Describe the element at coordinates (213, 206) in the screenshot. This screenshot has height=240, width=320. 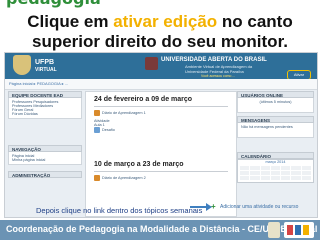
I see `plus-icon: +` at that location.